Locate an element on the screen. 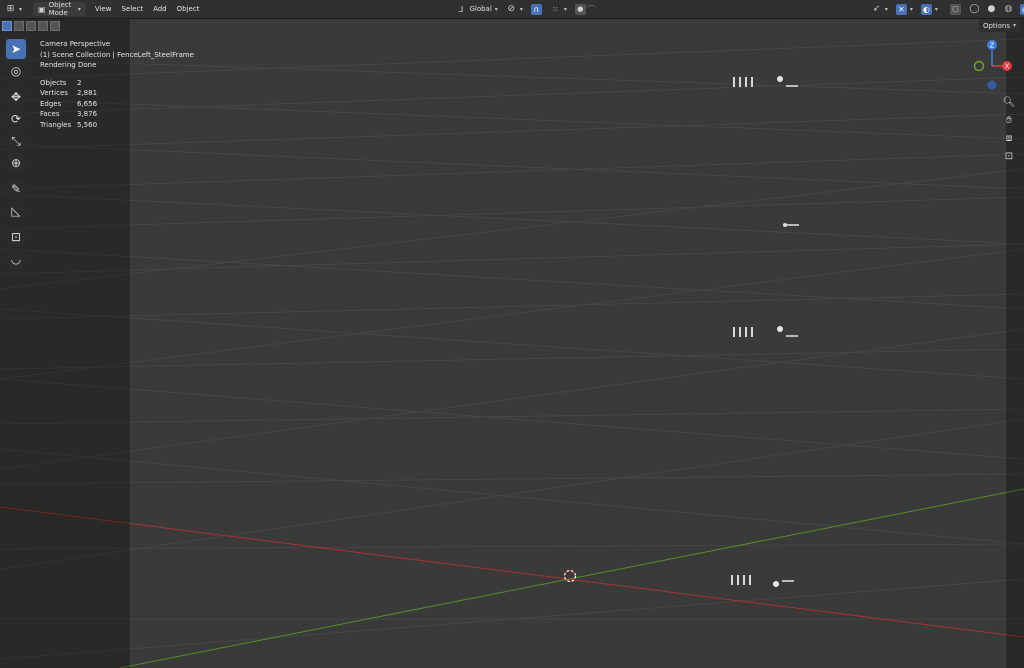 The height and width of the screenshot is (668, 1024). stat-label: Vertices is located at coordinates (54, 93).